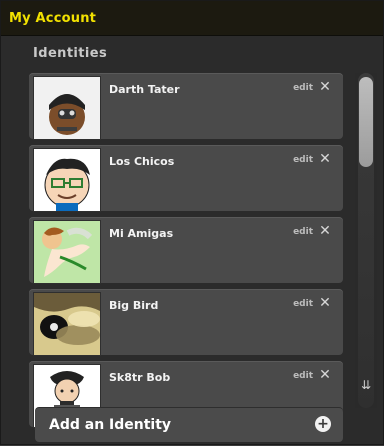 This screenshot has width=384, height=446. What do you see at coordinates (192, 18) in the screenshot?
I see `panel-header: My Account` at bounding box center [192, 18].